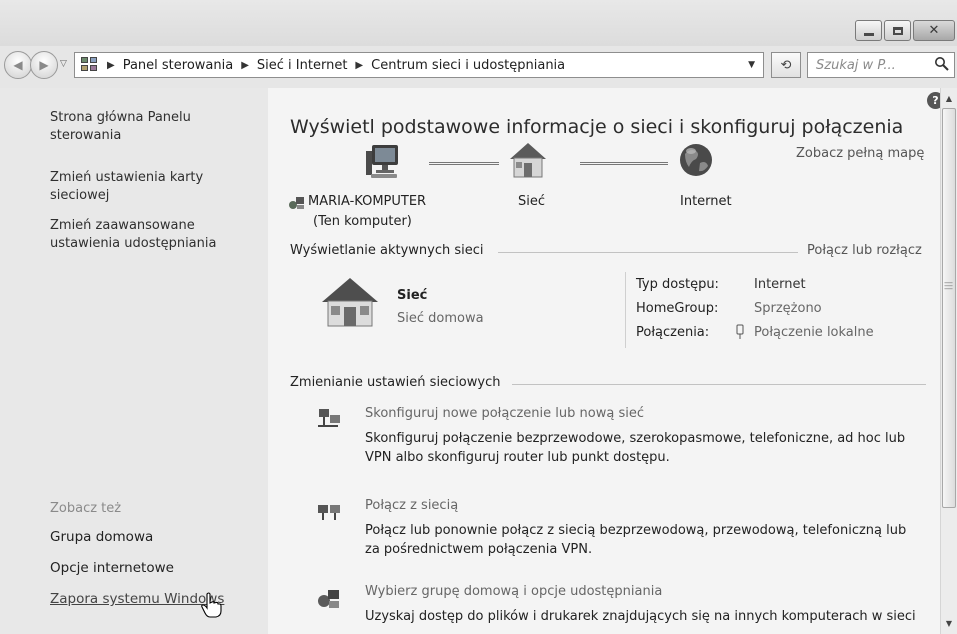  I want to click on internet-options-link: Opcje internetowe, so click(112, 568).